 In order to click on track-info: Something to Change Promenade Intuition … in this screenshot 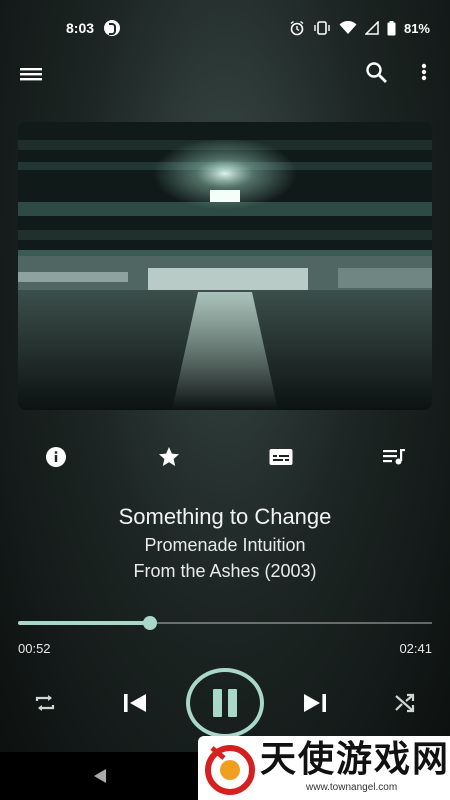, I will do `click(225, 543)`.